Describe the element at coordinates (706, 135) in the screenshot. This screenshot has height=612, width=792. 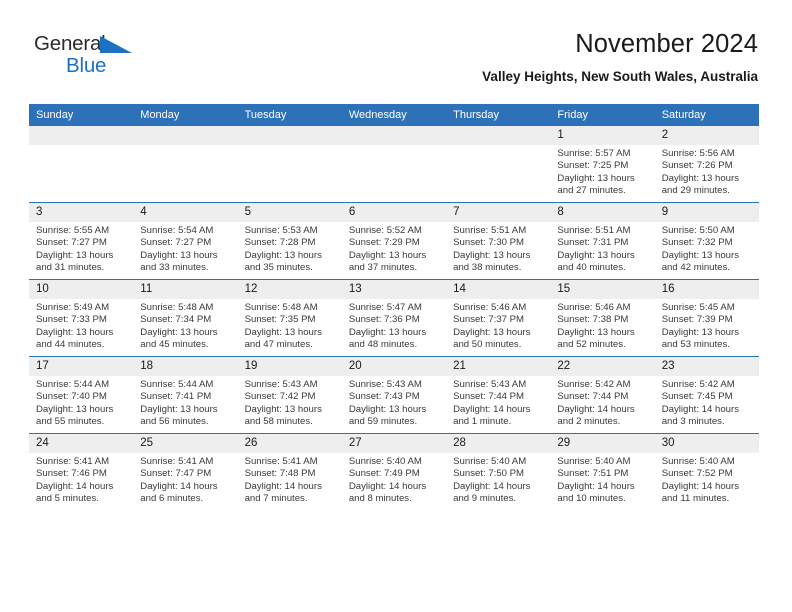
I see `day-number: 2` at that location.